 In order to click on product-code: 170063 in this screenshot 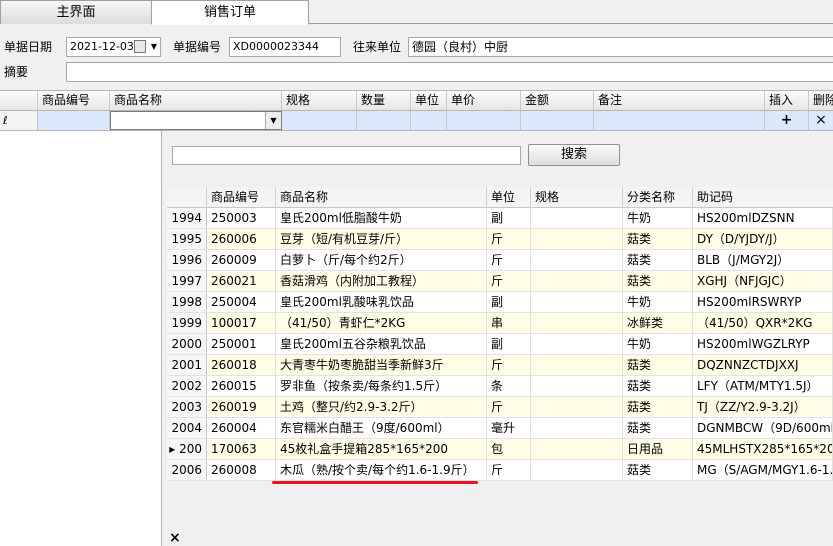, I will do `click(241, 449)`.